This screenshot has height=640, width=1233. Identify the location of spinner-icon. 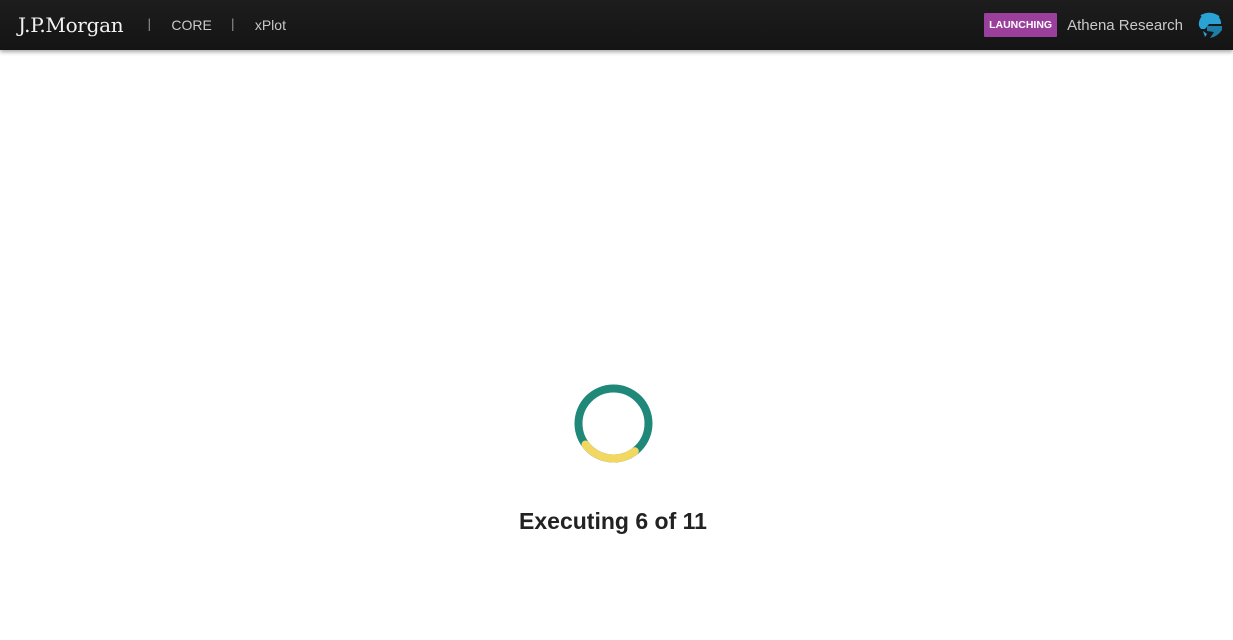
(613, 423).